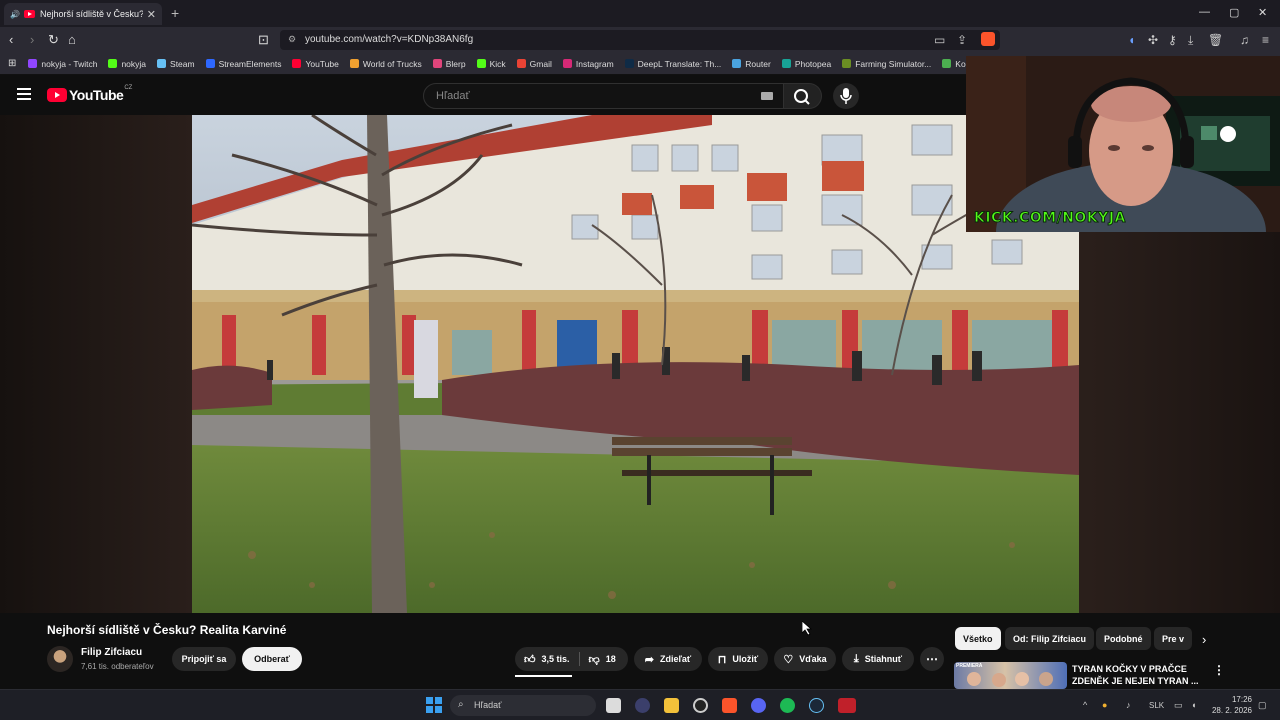 The image size is (1280, 720). Describe the element at coordinates (856, 658) in the screenshot. I see `download-icon: ⤓` at that location.